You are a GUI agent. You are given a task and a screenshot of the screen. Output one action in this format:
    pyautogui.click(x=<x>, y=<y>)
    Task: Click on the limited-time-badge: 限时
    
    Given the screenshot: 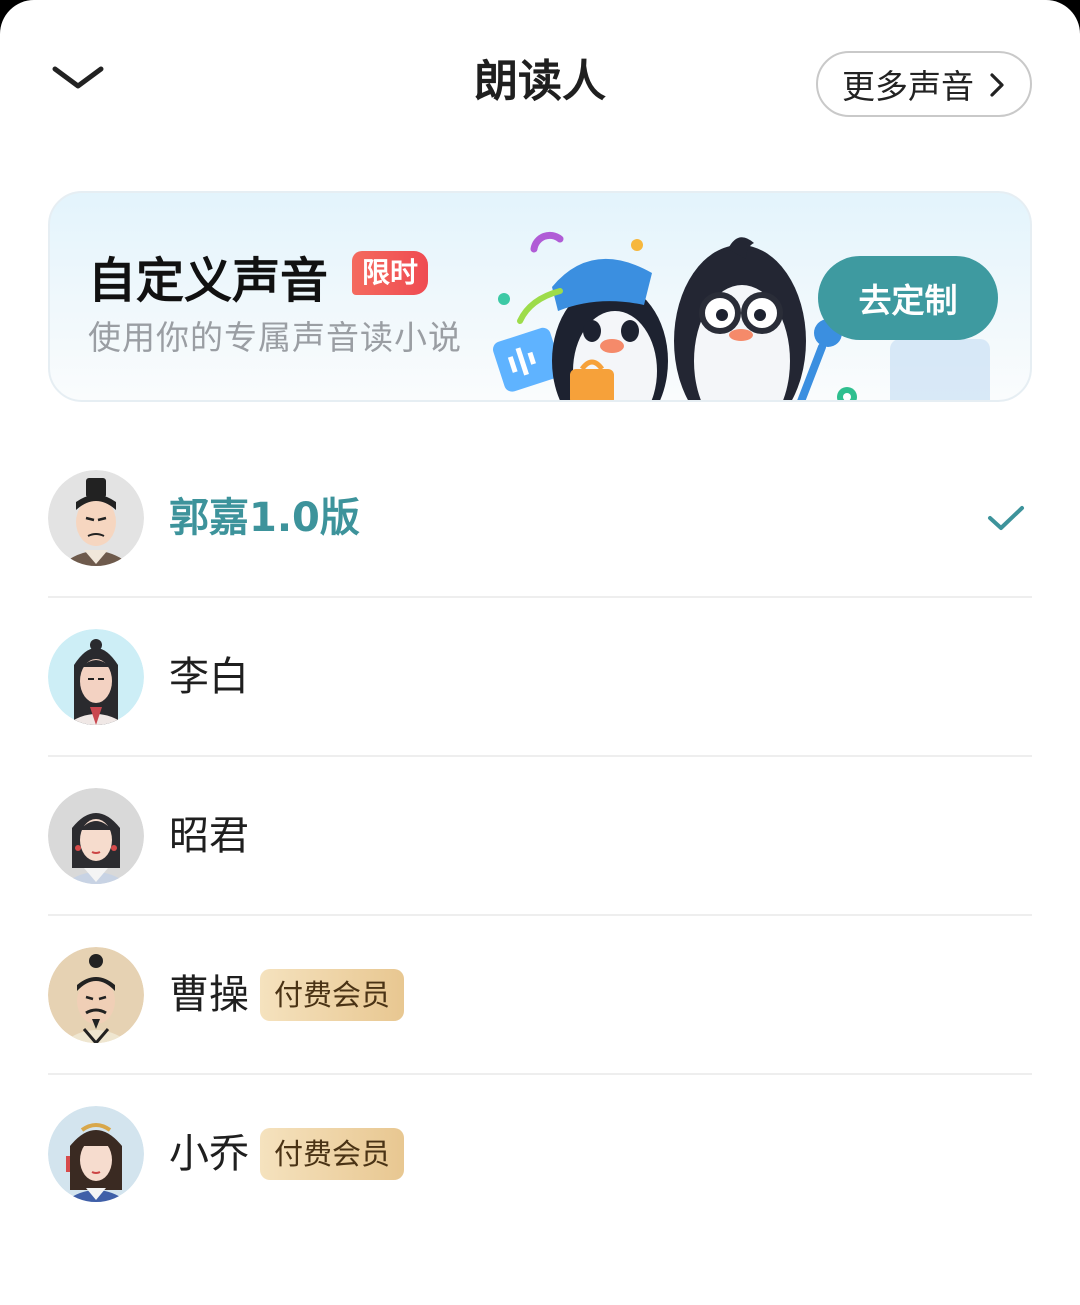 What is the action you would take?
    pyautogui.click(x=390, y=273)
    